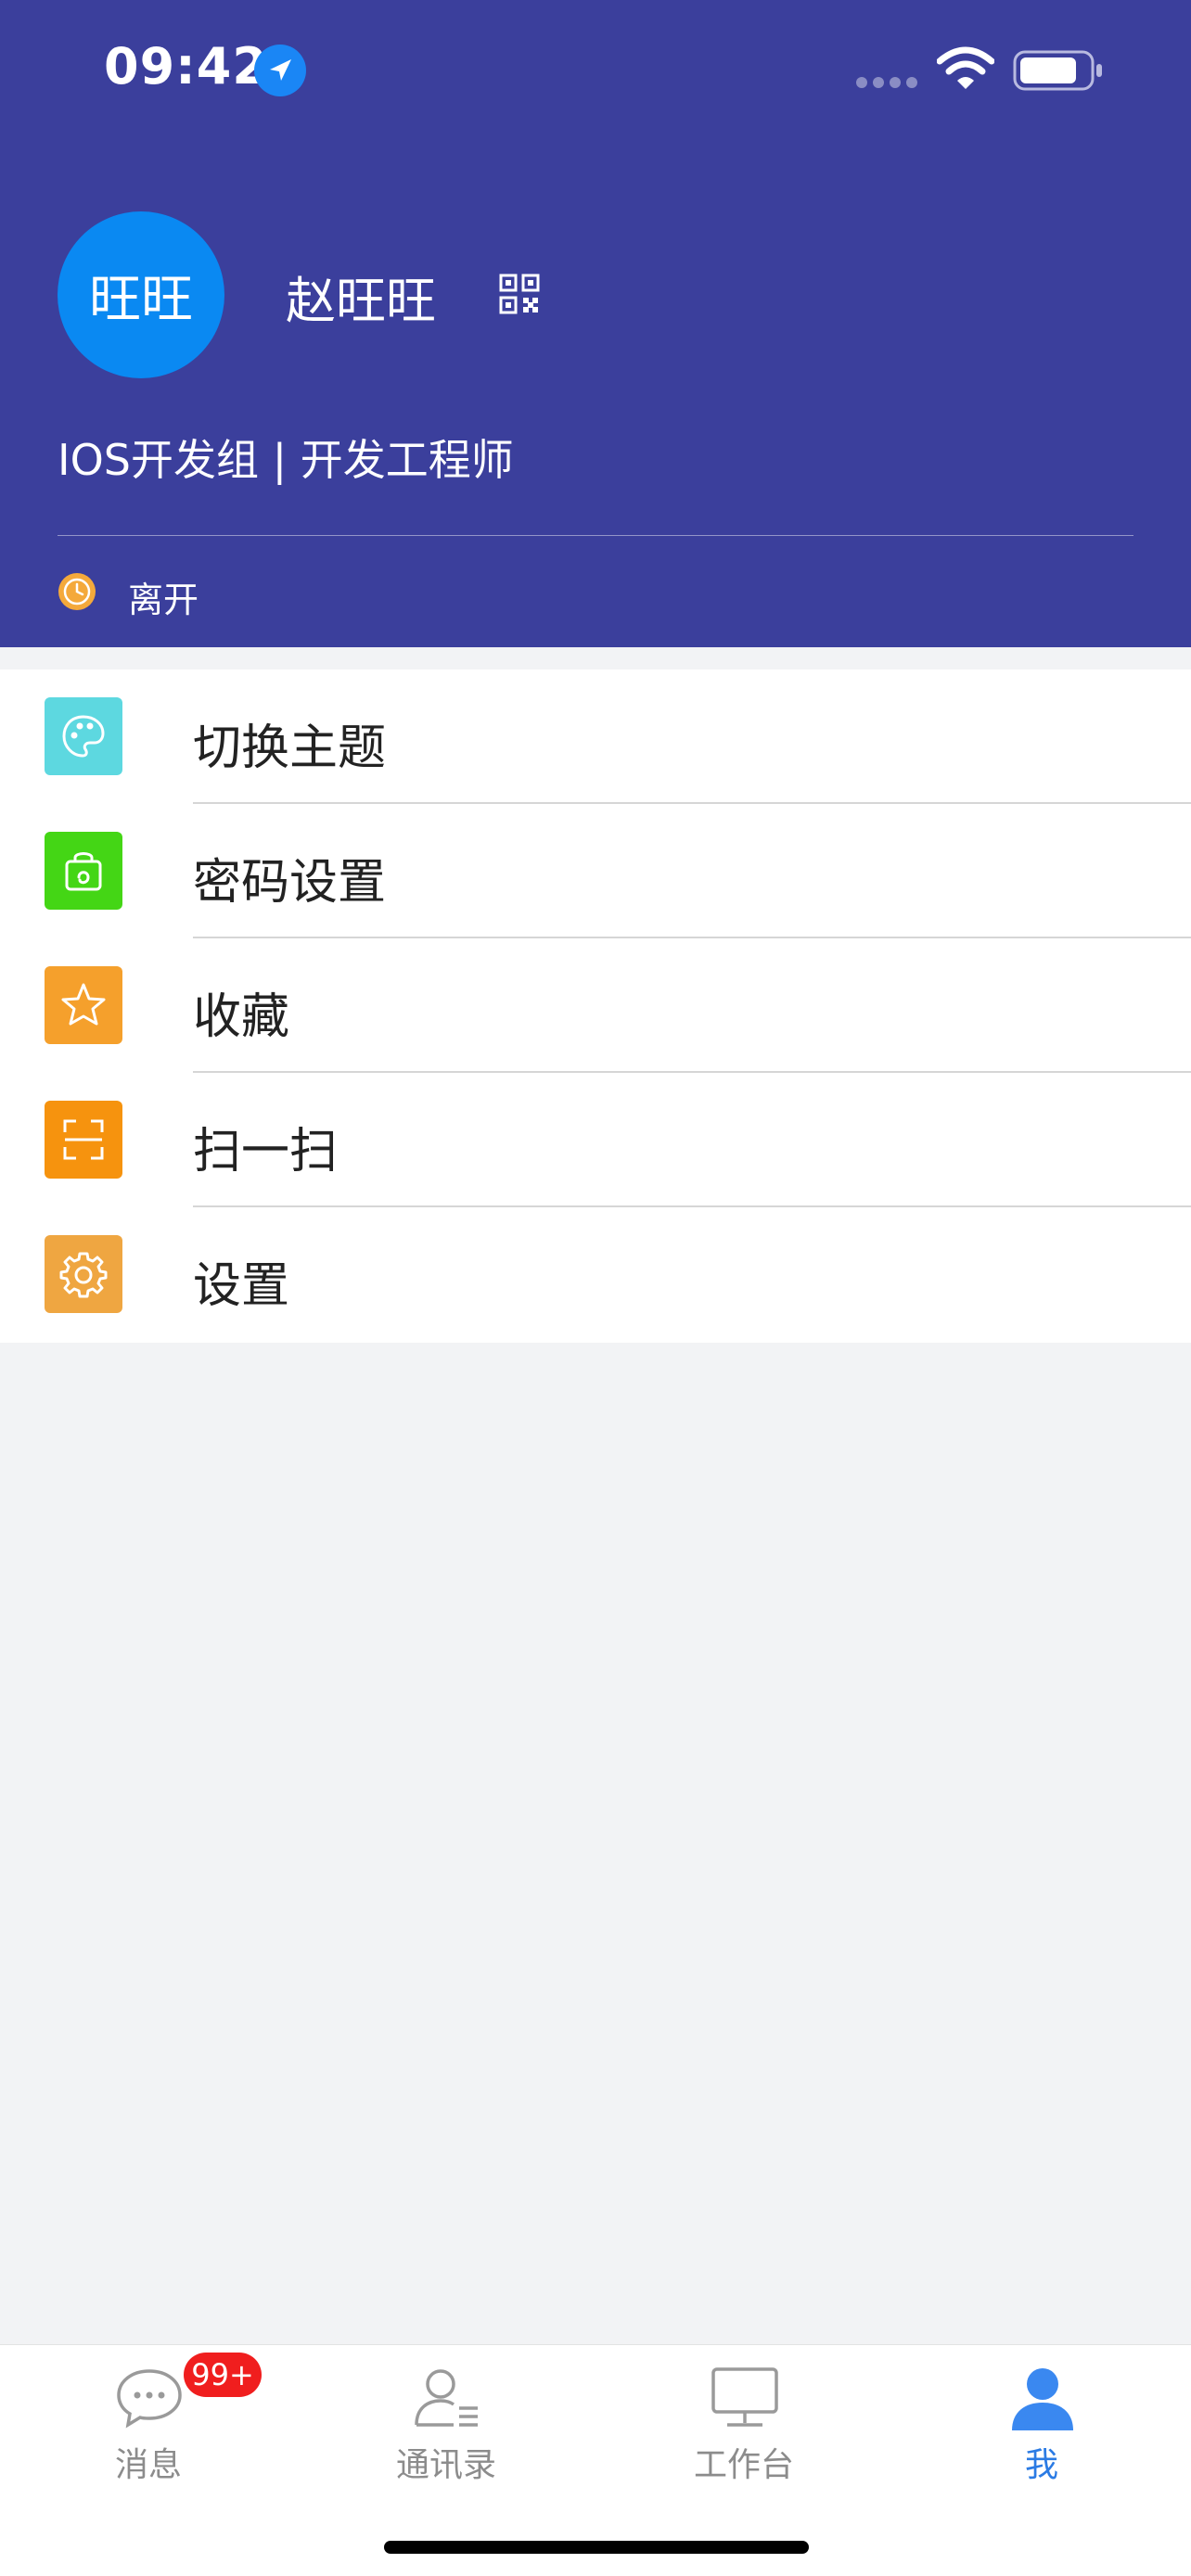  What do you see at coordinates (186, 66) in the screenshot?
I see `status-time: 09:42` at bounding box center [186, 66].